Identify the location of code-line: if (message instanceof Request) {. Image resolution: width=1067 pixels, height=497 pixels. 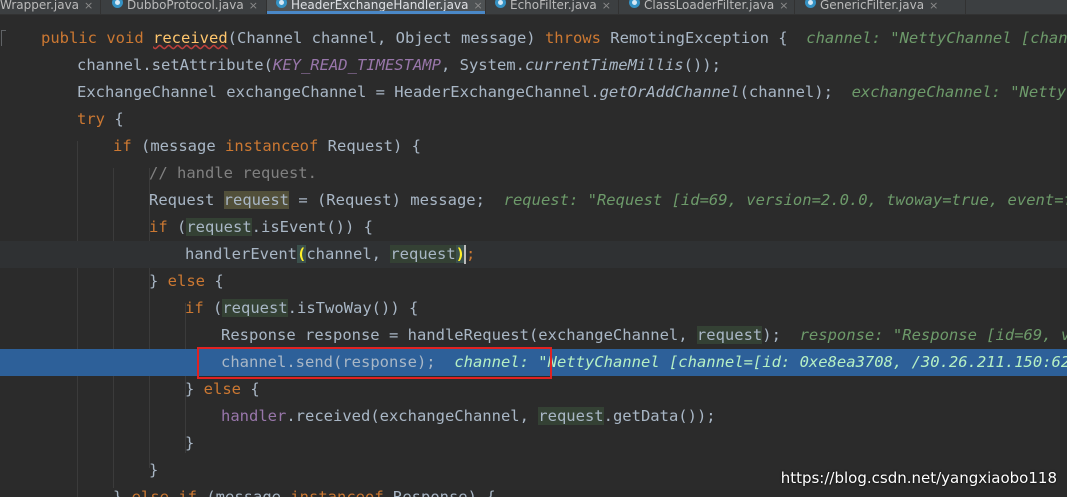
(533, 146).